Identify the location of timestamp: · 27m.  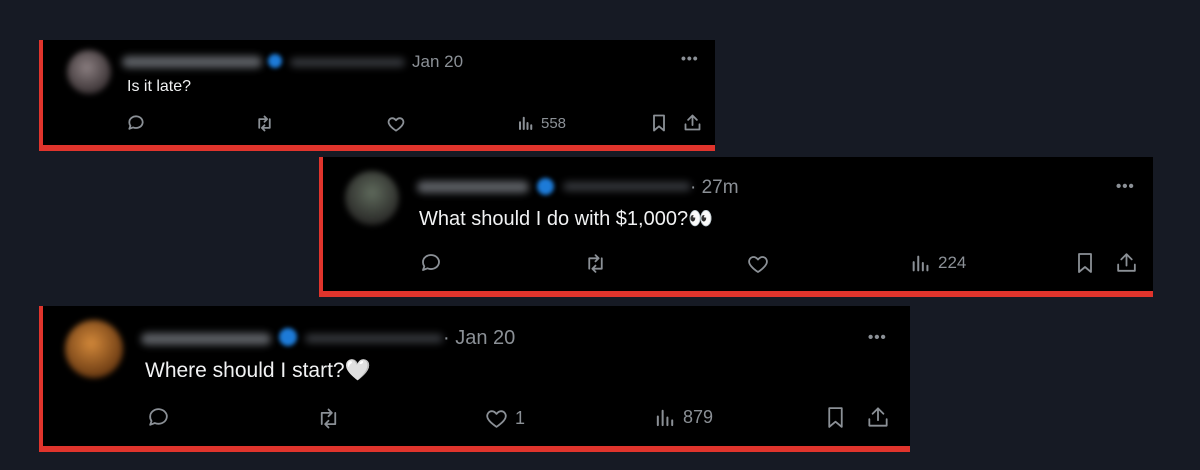
(714, 188).